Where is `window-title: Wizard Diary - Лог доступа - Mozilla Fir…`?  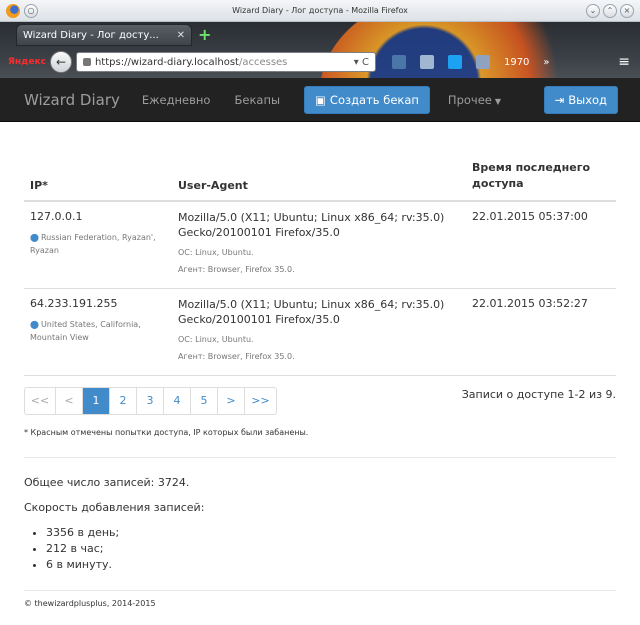 window-title: Wizard Diary - Лог доступа - Mozilla Fir… is located at coordinates (320, 10).